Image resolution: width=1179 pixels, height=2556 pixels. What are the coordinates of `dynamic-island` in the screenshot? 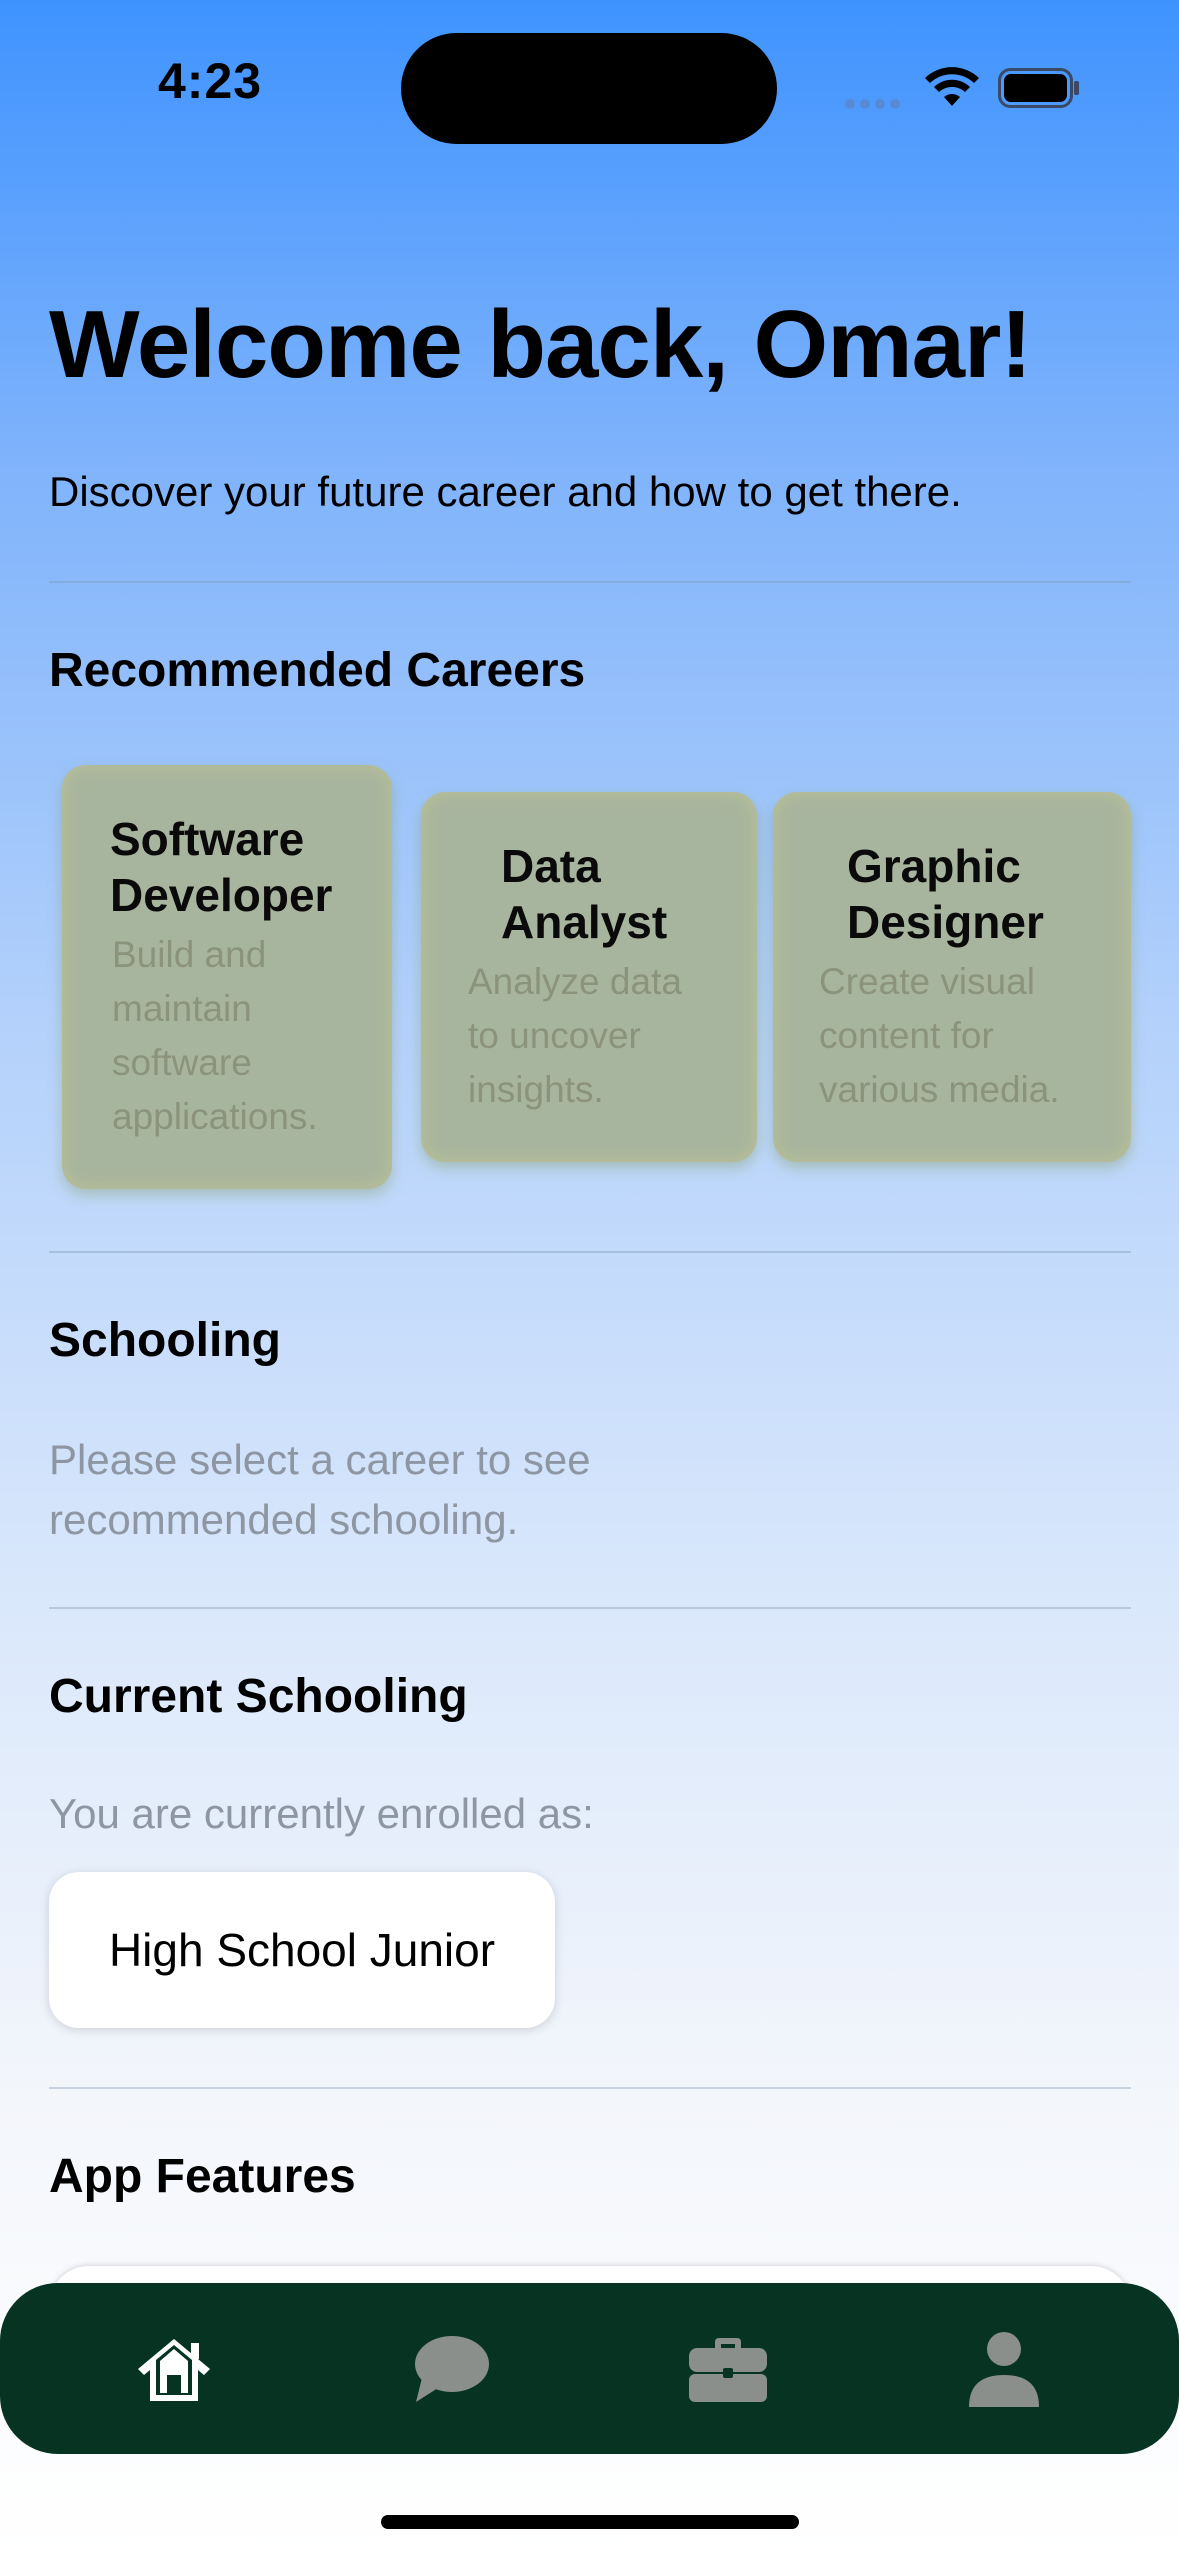 It's located at (589, 88).